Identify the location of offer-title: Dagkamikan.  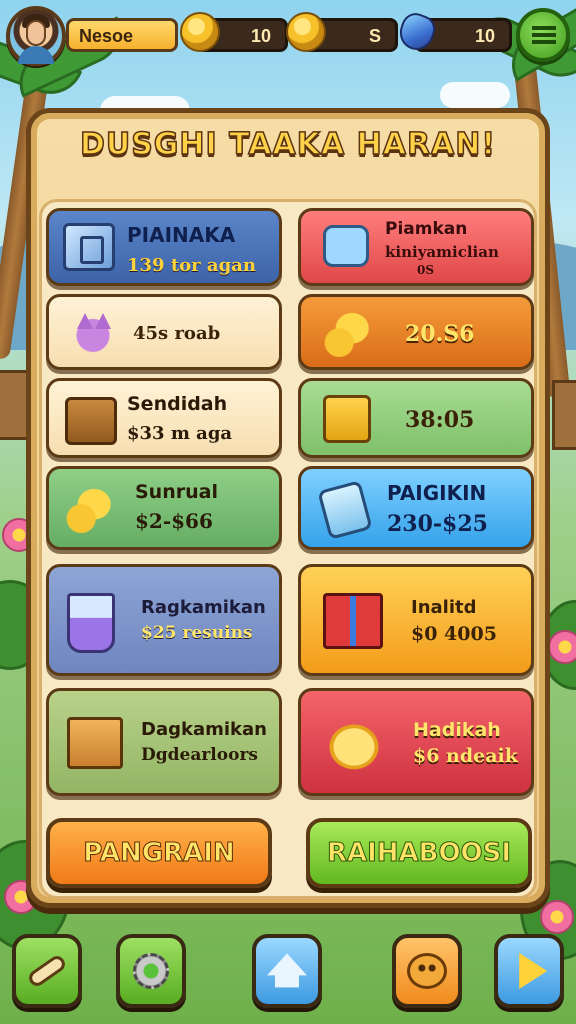
(204, 729).